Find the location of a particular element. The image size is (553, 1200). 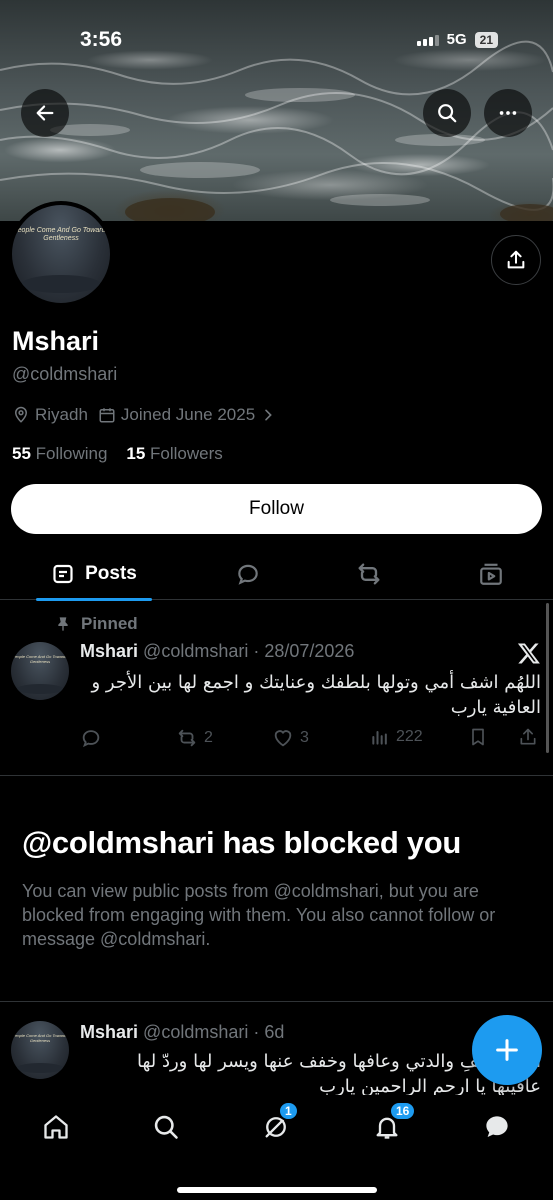

analytics-icon is located at coordinates (379, 738).